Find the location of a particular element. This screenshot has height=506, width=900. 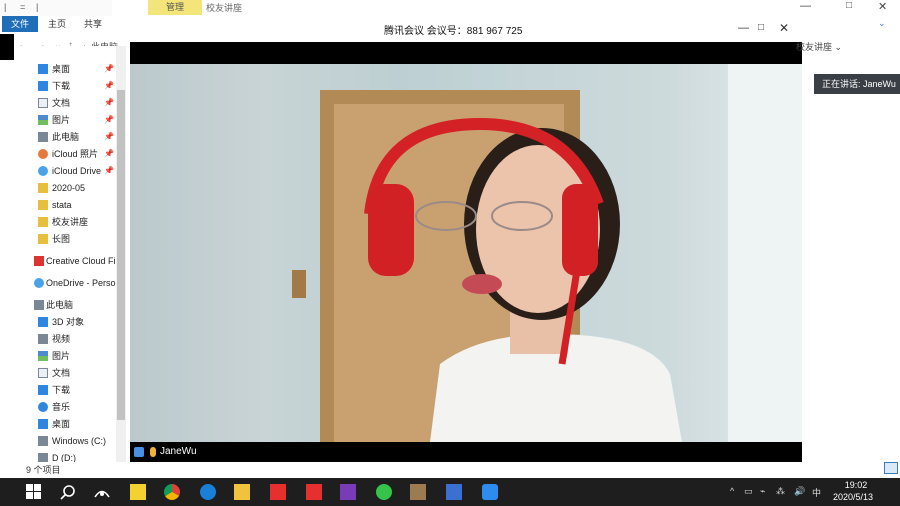

battery-icon: ▭ is located at coordinates (748, 491).